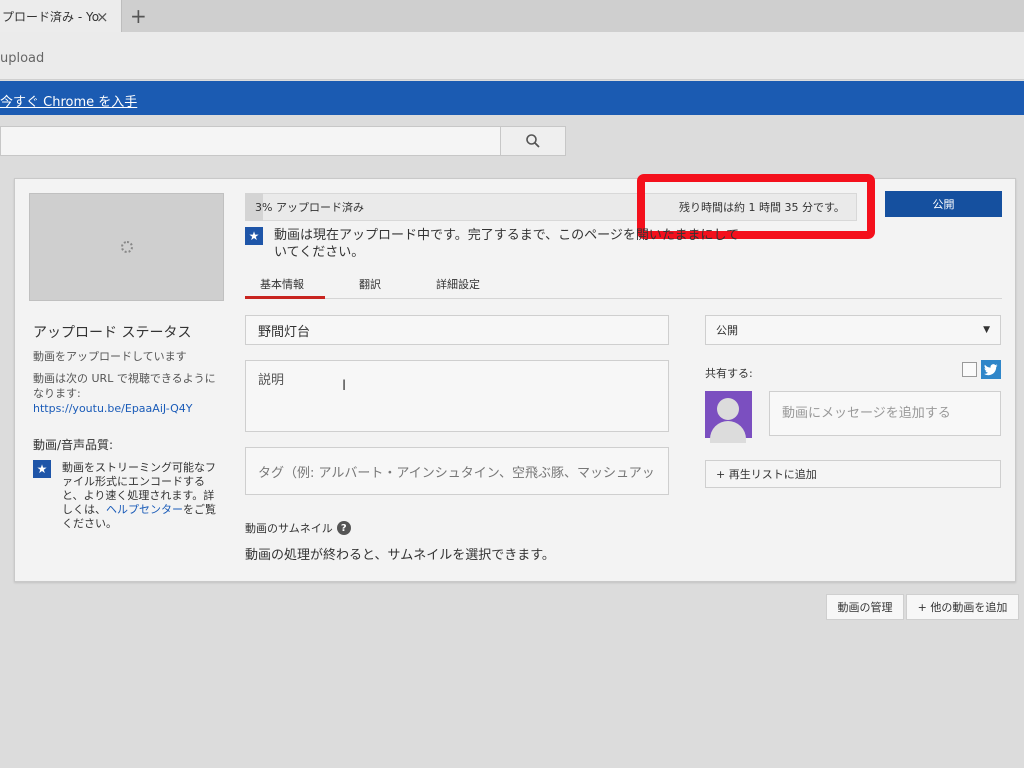  I want to click on thumbnail-section-title: 動画のサムネイル ?, so click(298, 528).